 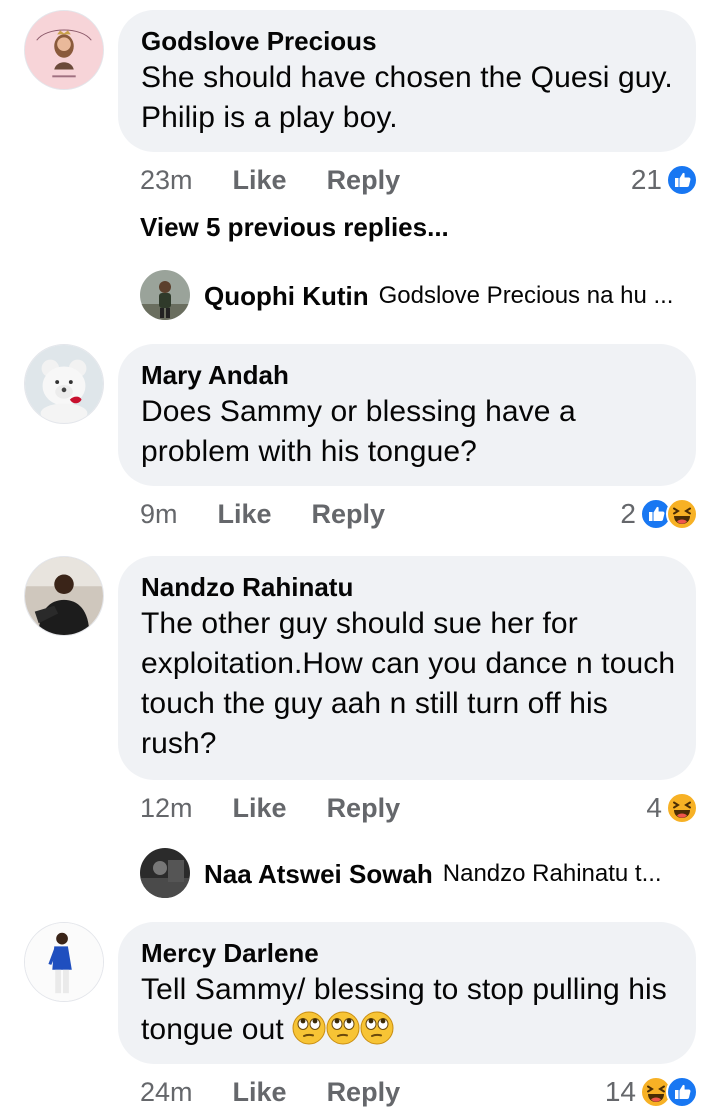 What do you see at coordinates (651, 1092) in the screenshot?
I see `reaction-summary: 14` at bounding box center [651, 1092].